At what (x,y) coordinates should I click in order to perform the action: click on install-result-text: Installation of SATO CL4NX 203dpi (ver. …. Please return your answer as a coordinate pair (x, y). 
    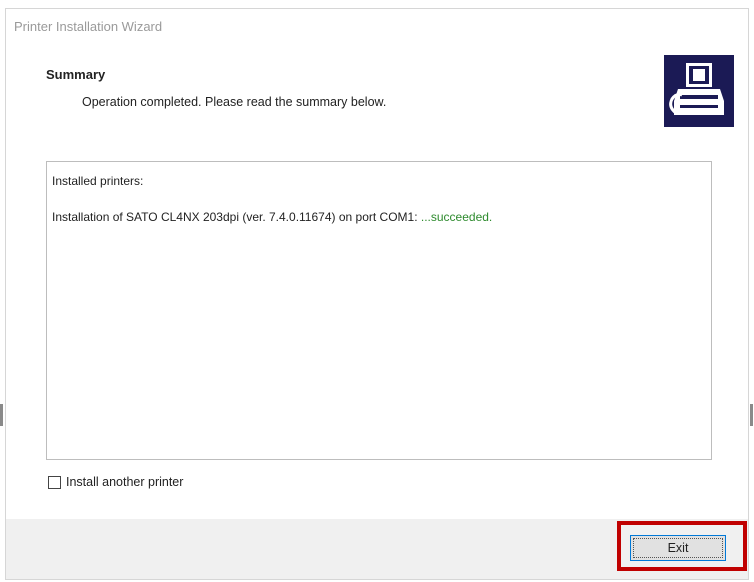
    Looking at the image, I should click on (236, 217).